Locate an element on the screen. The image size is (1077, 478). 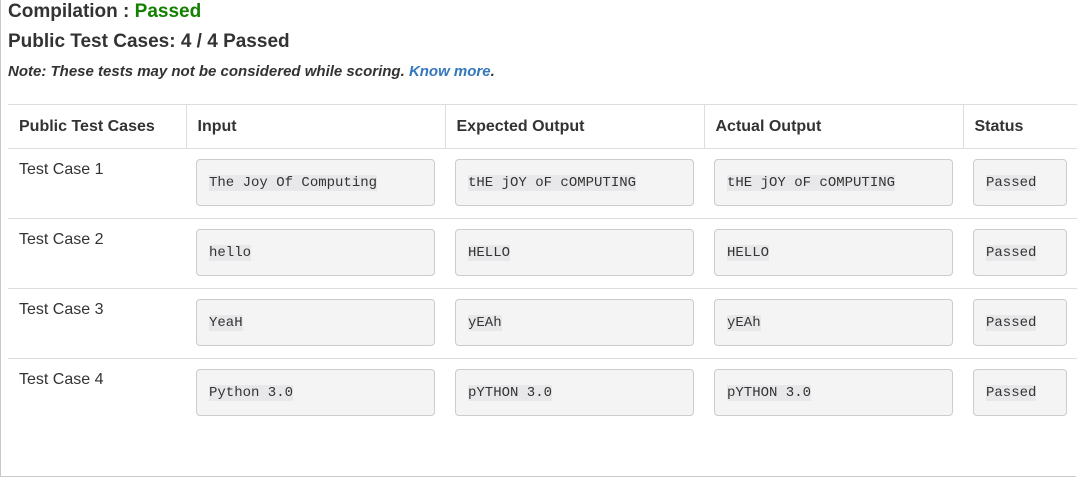
input-value: YeaH is located at coordinates (226, 322).